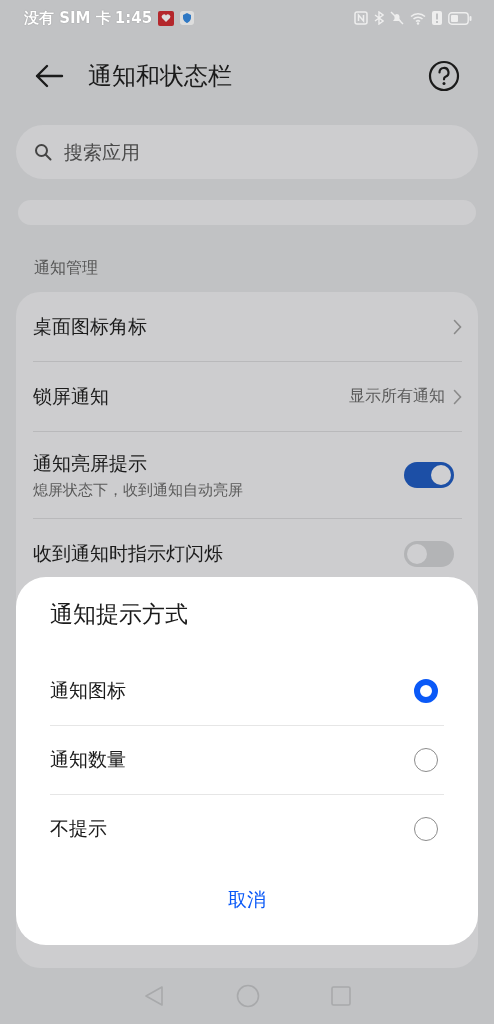 The image size is (494, 1024). Describe the element at coordinates (397, 396) in the screenshot. I see `setting-value: 显示所有通知` at that location.